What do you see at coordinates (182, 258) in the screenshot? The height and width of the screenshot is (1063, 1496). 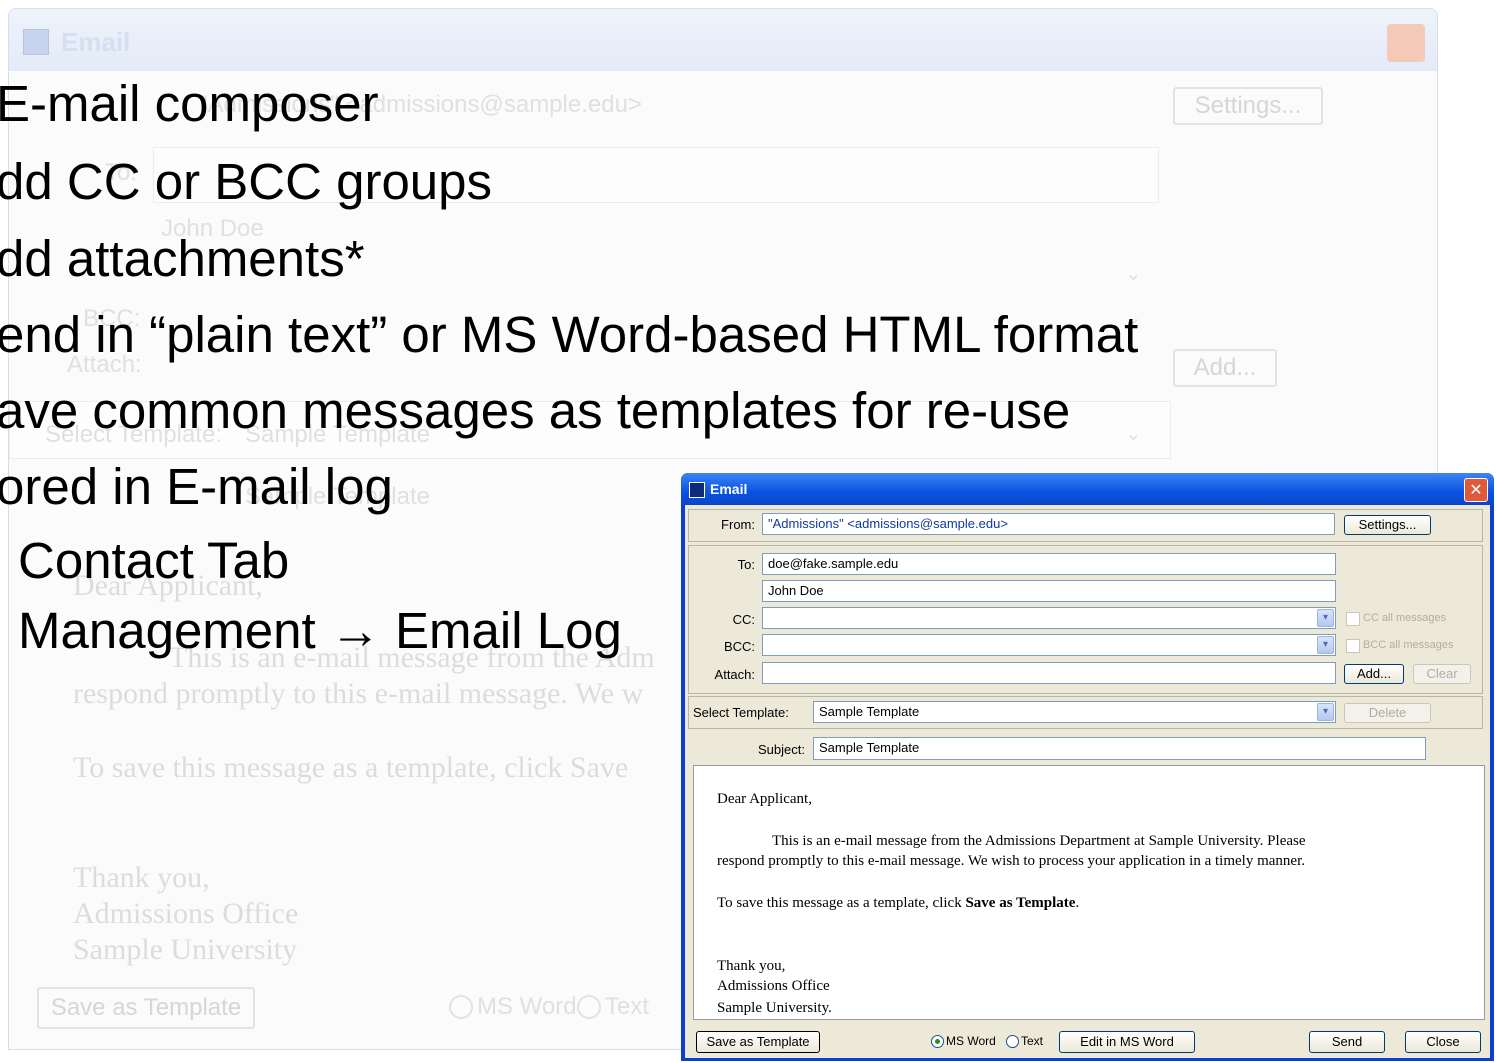 I see `slide-line-3: dd attachments*` at bounding box center [182, 258].